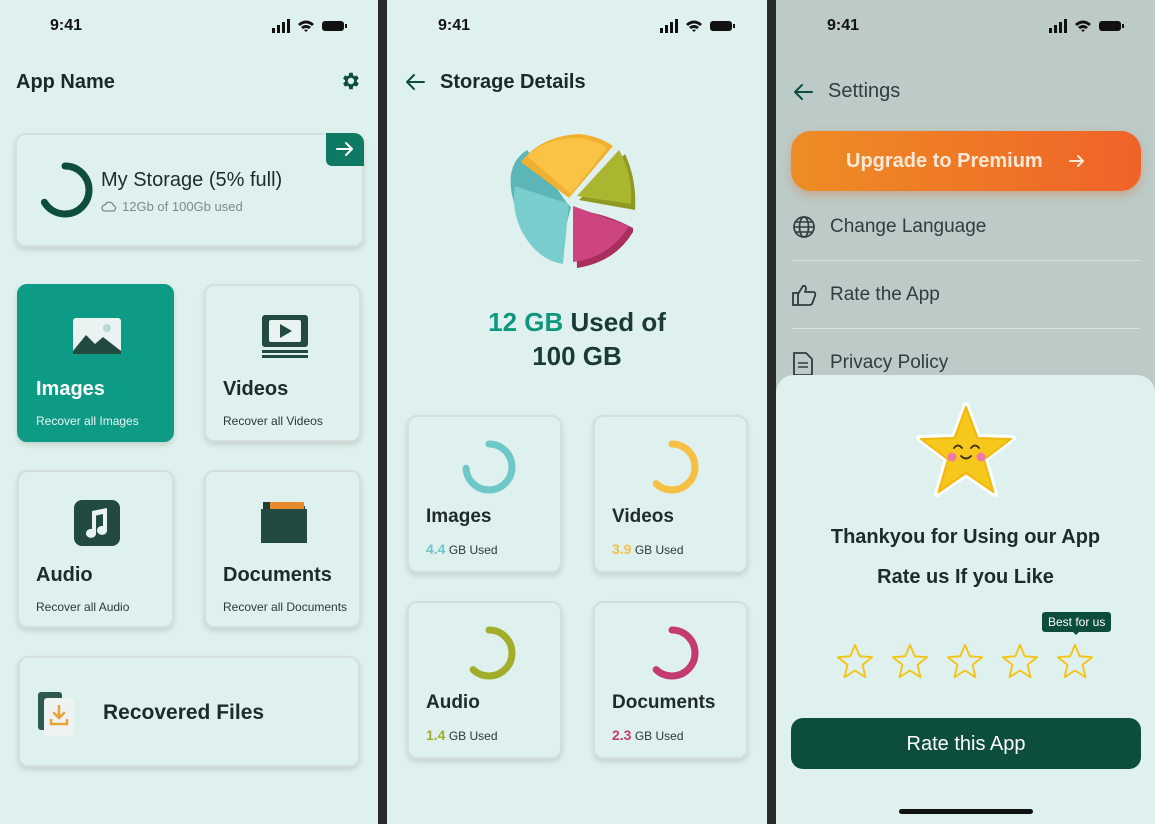  I want to click on tile-title: Documents, so click(277, 575).